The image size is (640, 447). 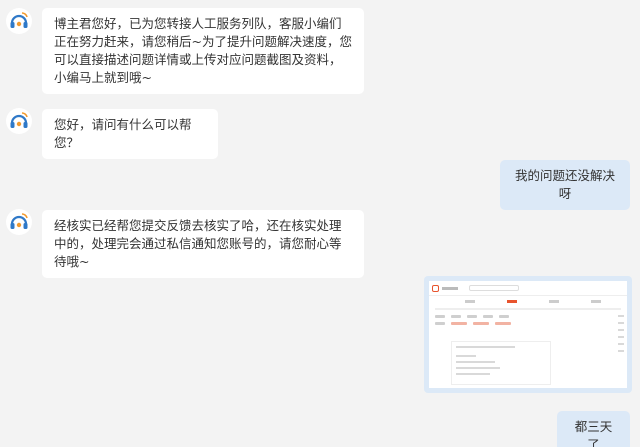 What do you see at coordinates (435, 288) in the screenshot?
I see `thumbnail-logo-icon` at bounding box center [435, 288].